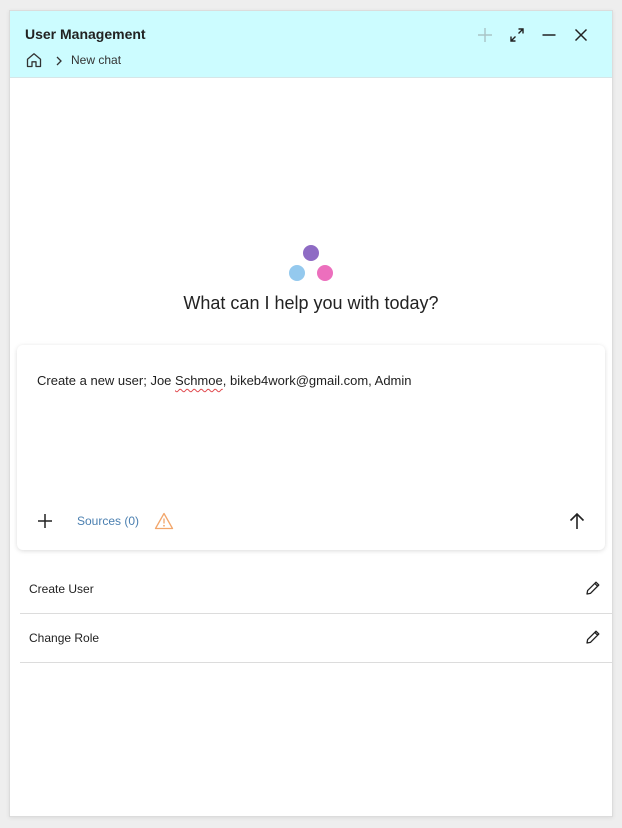 This screenshot has height=828, width=622. What do you see at coordinates (311, 263) in the screenshot?
I see `assistant-logo-icon` at bounding box center [311, 263].